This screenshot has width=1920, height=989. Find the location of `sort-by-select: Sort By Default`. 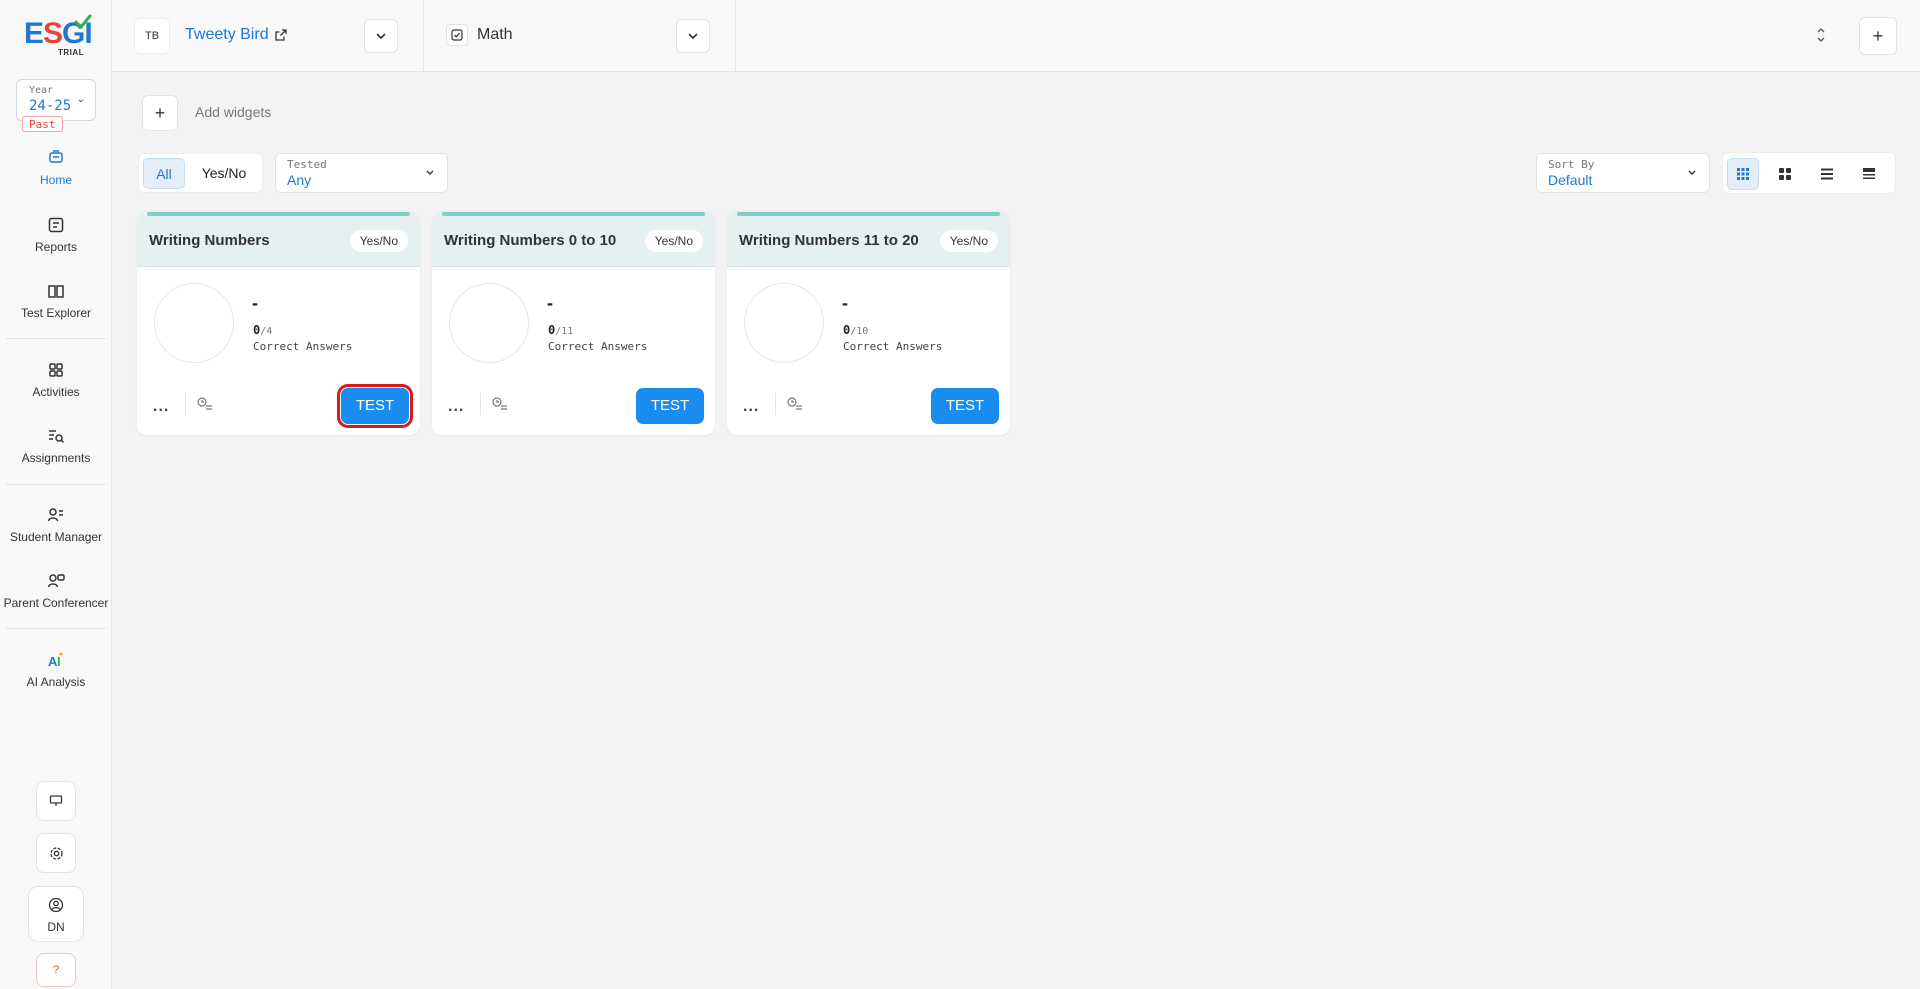

sort-by-select: Sort By Default is located at coordinates (1623, 173).